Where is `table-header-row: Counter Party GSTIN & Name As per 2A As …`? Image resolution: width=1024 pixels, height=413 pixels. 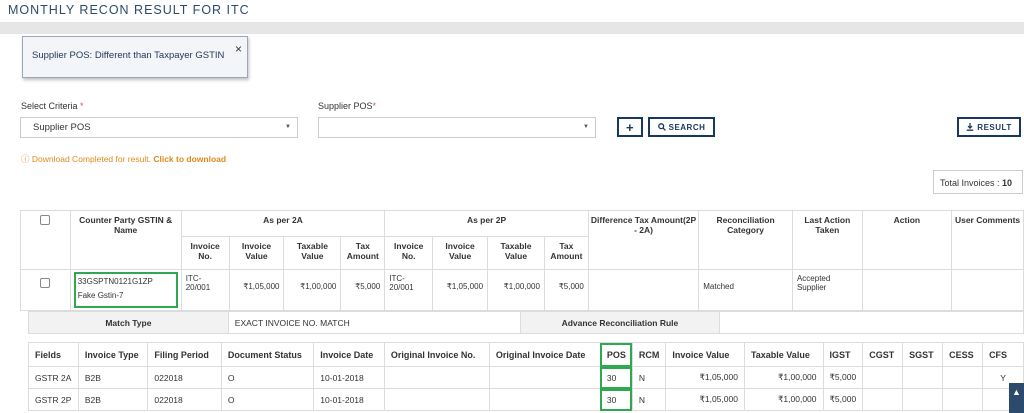
table-header-row: Counter Party GSTIN & Name As per 2A As … is located at coordinates (522, 240).